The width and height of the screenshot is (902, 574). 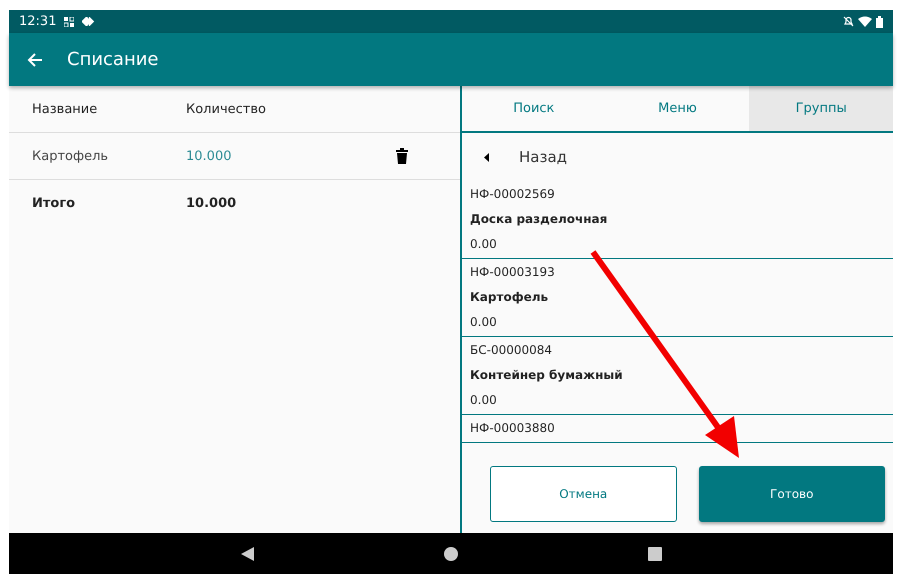 I want to click on quantity-cell: 10.000, so click(x=291, y=156).